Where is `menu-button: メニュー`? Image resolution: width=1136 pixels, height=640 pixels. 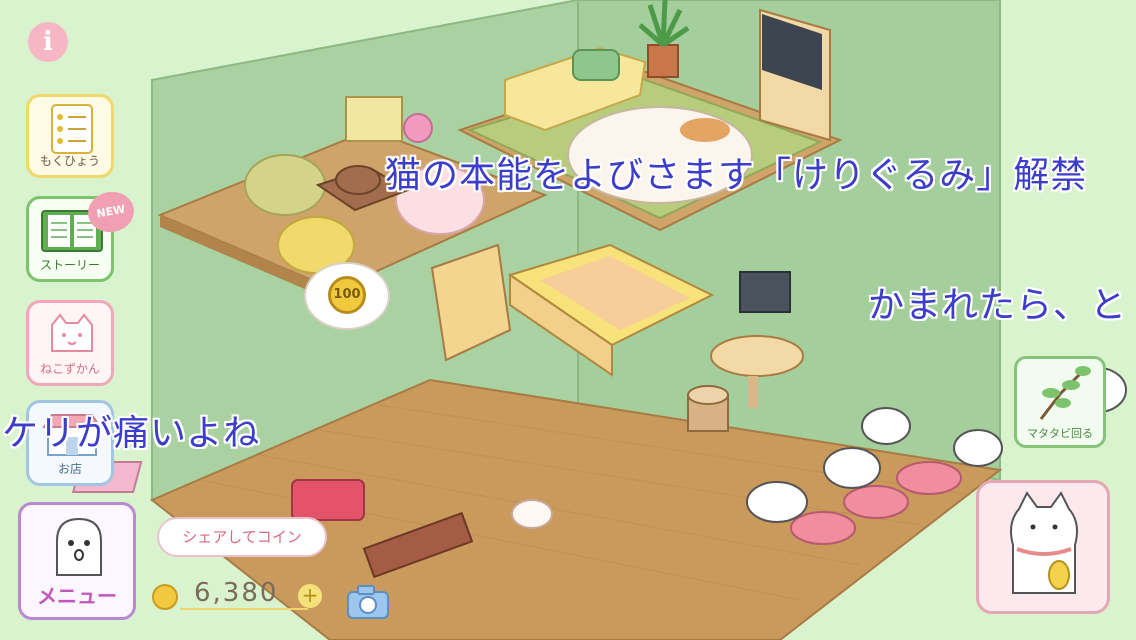 menu-button: メニュー is located at coordinates (77, 561).